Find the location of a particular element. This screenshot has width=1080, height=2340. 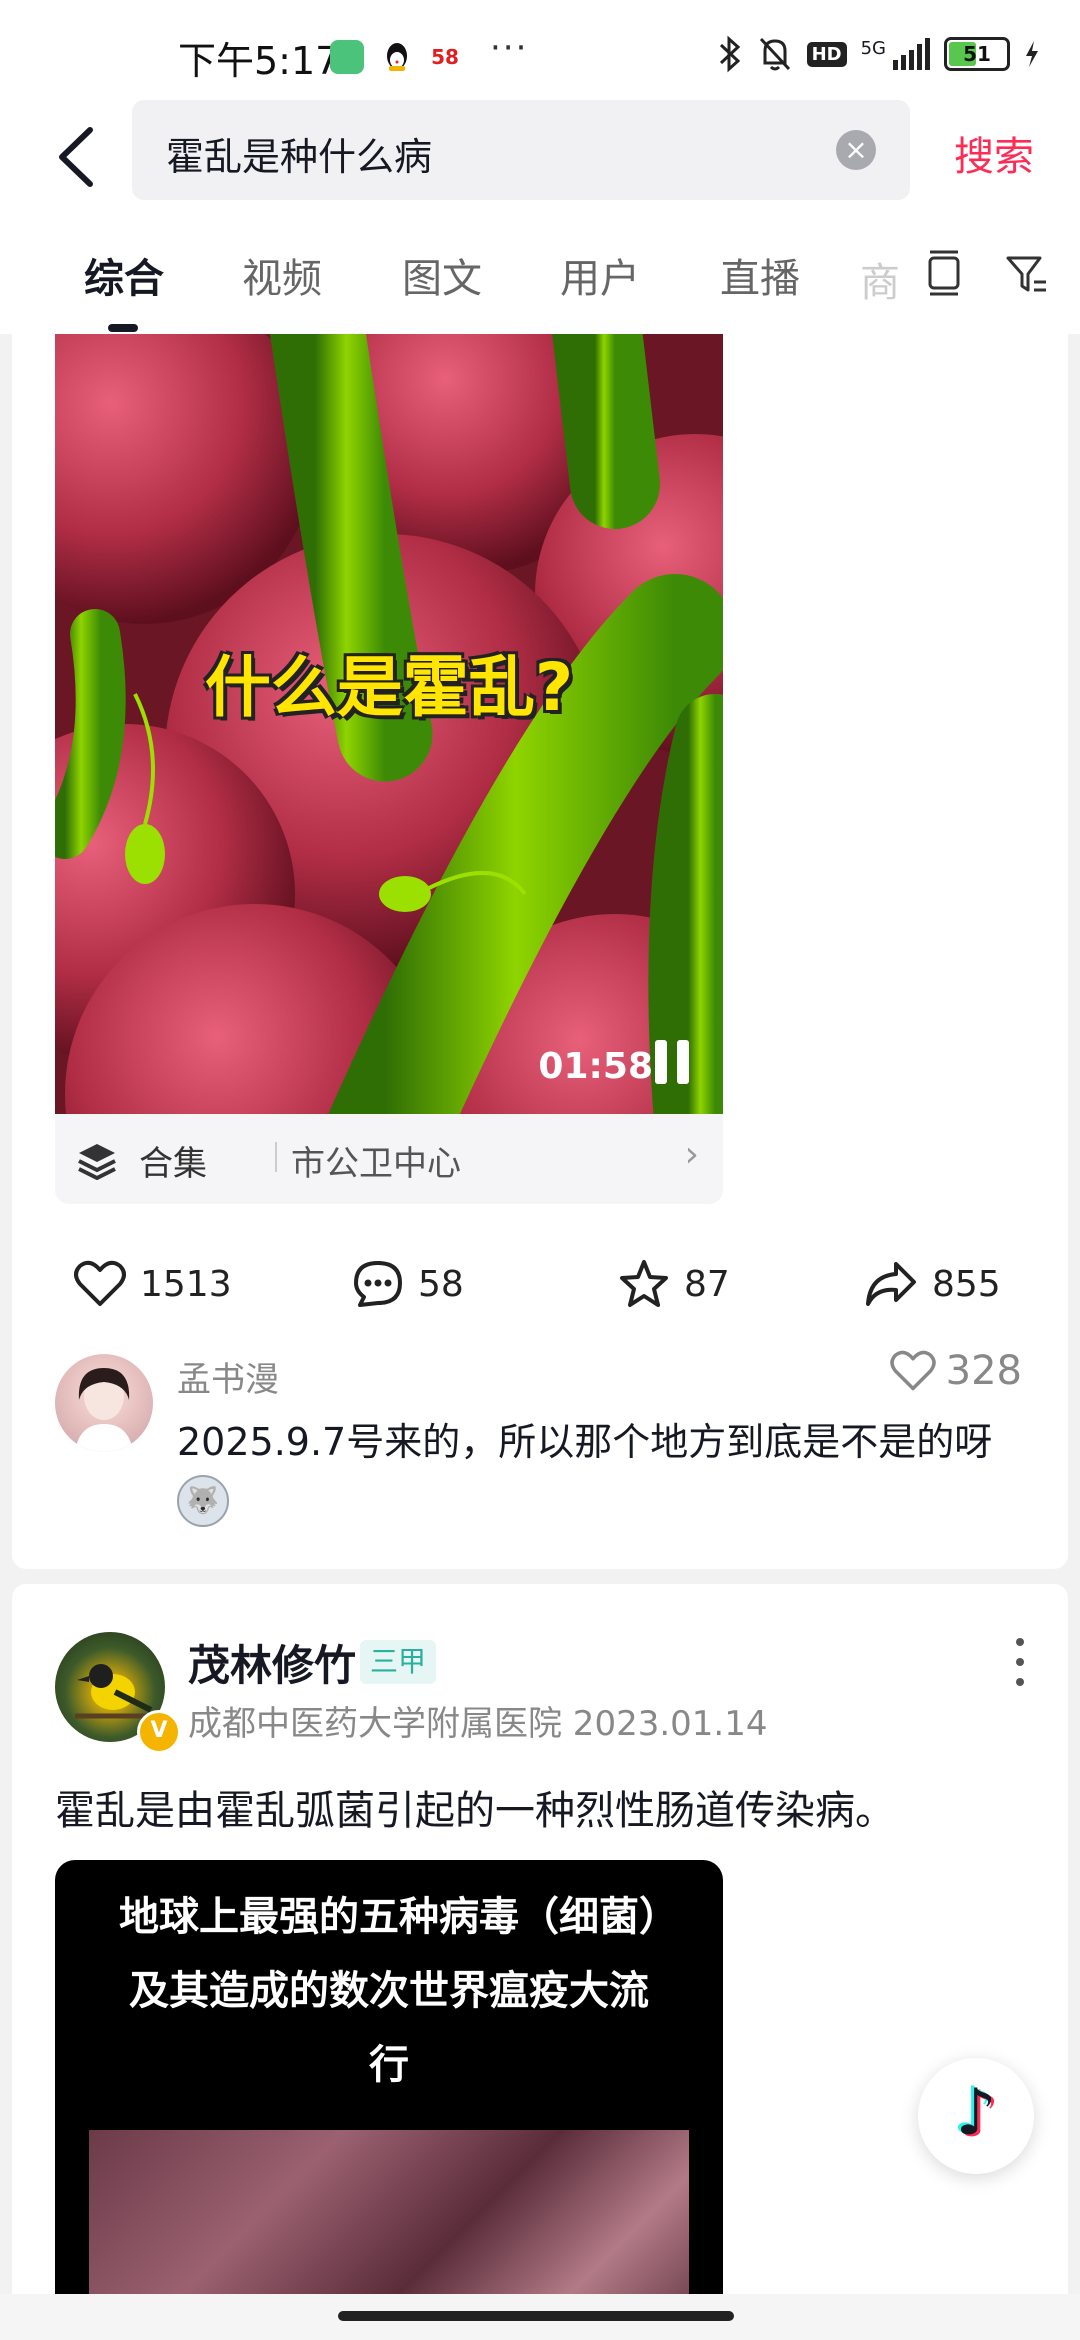

qq-notification-icon is located at coordinates (397, 57).